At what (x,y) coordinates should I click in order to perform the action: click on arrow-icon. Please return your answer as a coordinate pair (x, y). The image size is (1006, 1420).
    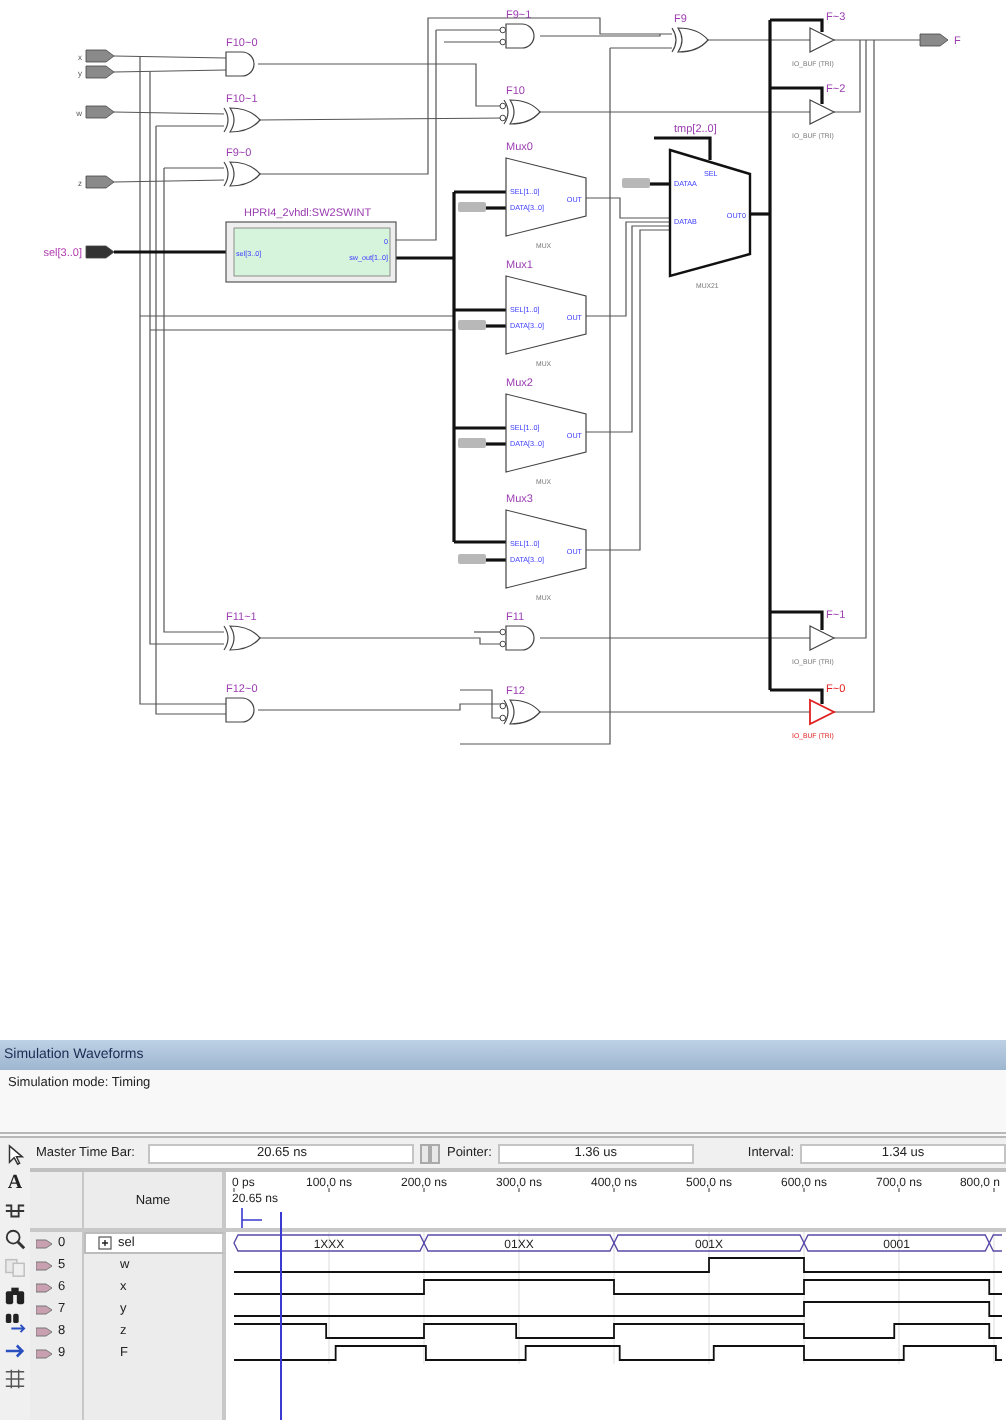
    Looking at the image, I should click on (15, 1351).